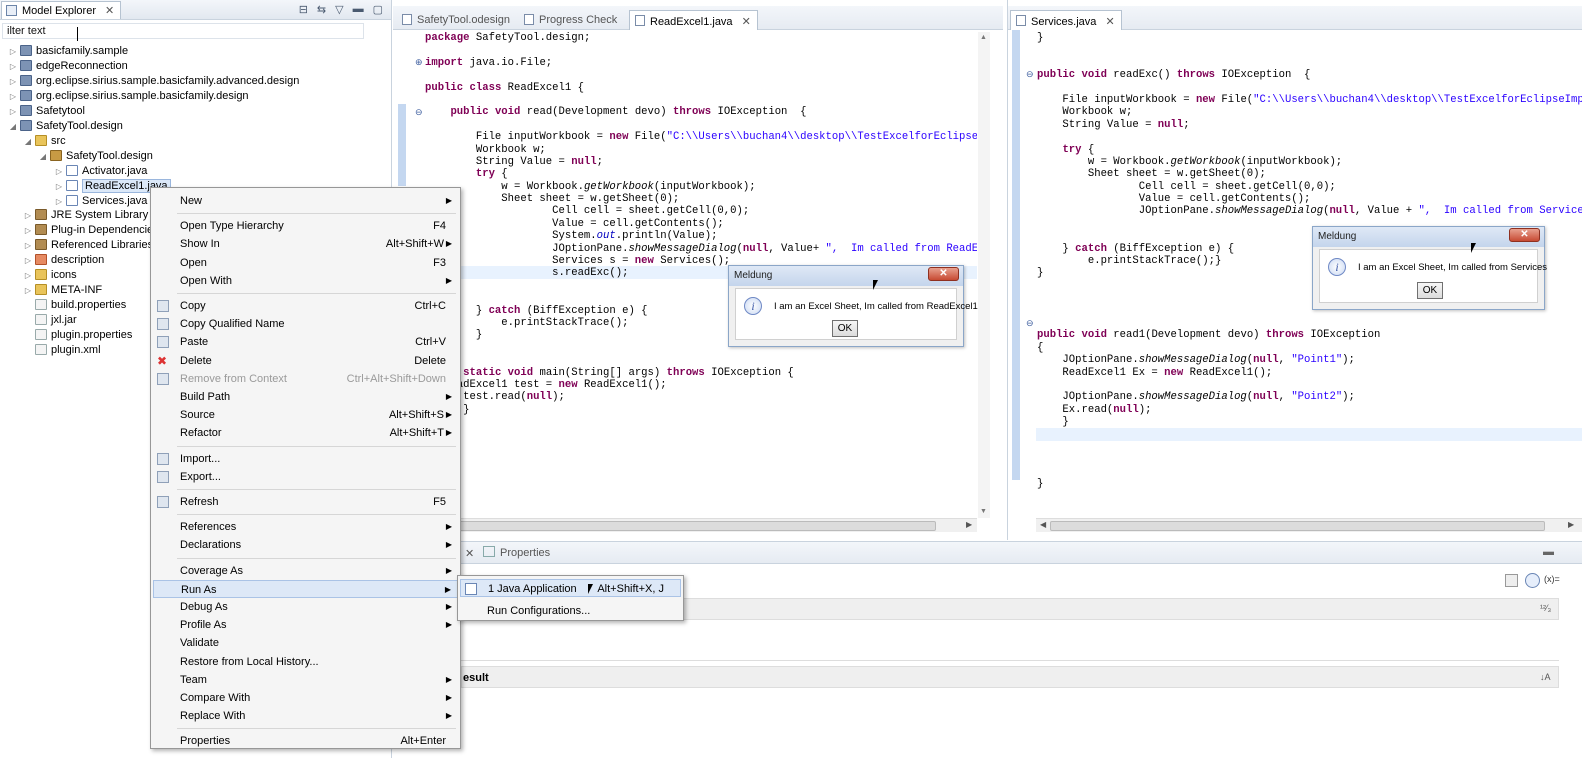 The image size is (1582, 758). Describe the element at coordinates (305, 698) in the screenshot. I see `menu-item-compare-with: Compare With ▶` at that location.